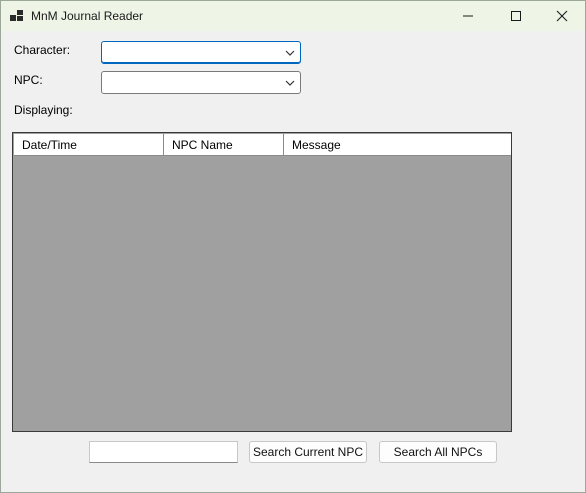 This screenshot has width=586, height=493. I want to click on search-current-npc-button: Search Current NPC, so click(308, 452).